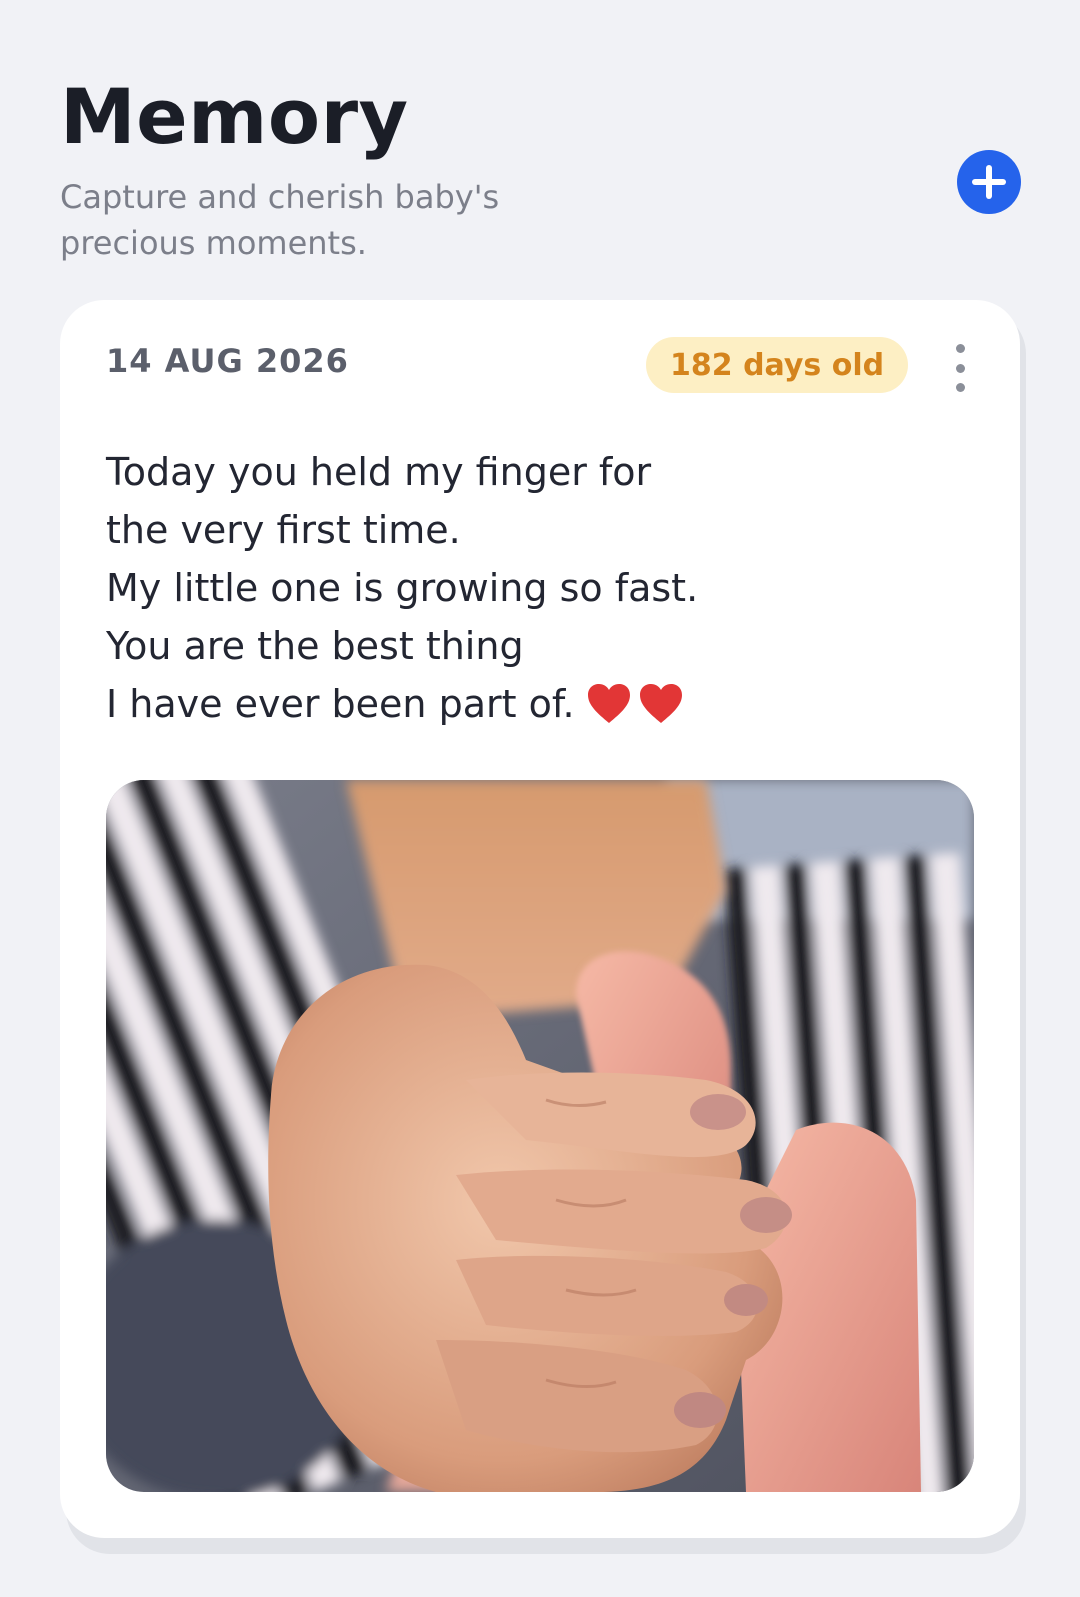 The image size is (1080, 1597). Describe the element at coordinates (777, 365) in the screenshot. I see `age-badge: 182 days old` at that location.